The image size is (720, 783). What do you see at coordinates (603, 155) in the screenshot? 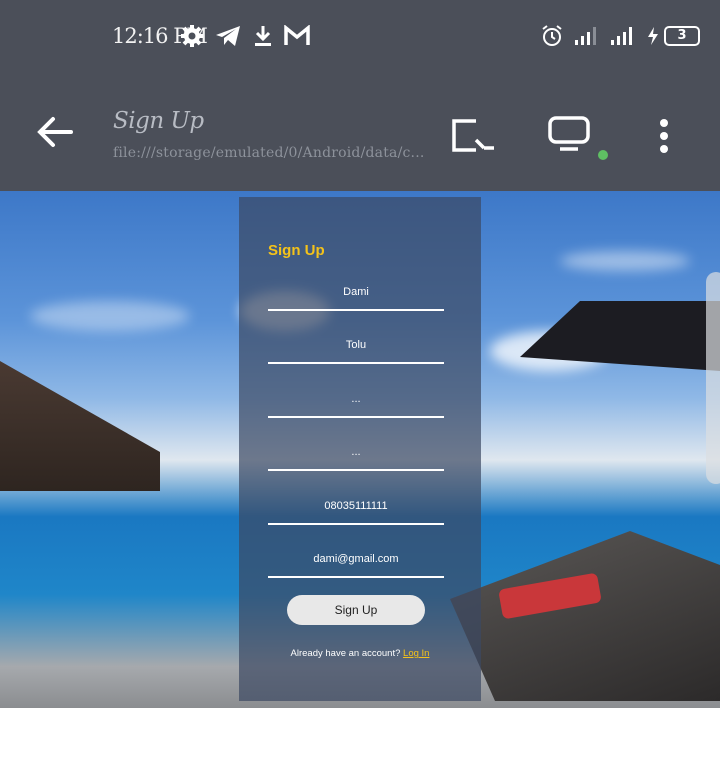
I see `status-dot` at bounding box center [603, 155].